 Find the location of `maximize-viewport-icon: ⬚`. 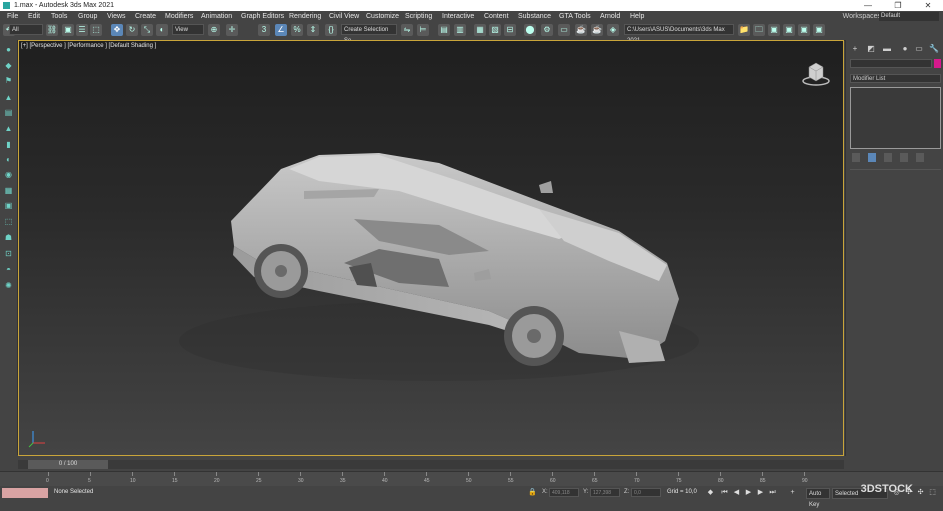

maximize-viewport-icon: ⬚ is located at coordinates (932, 492).